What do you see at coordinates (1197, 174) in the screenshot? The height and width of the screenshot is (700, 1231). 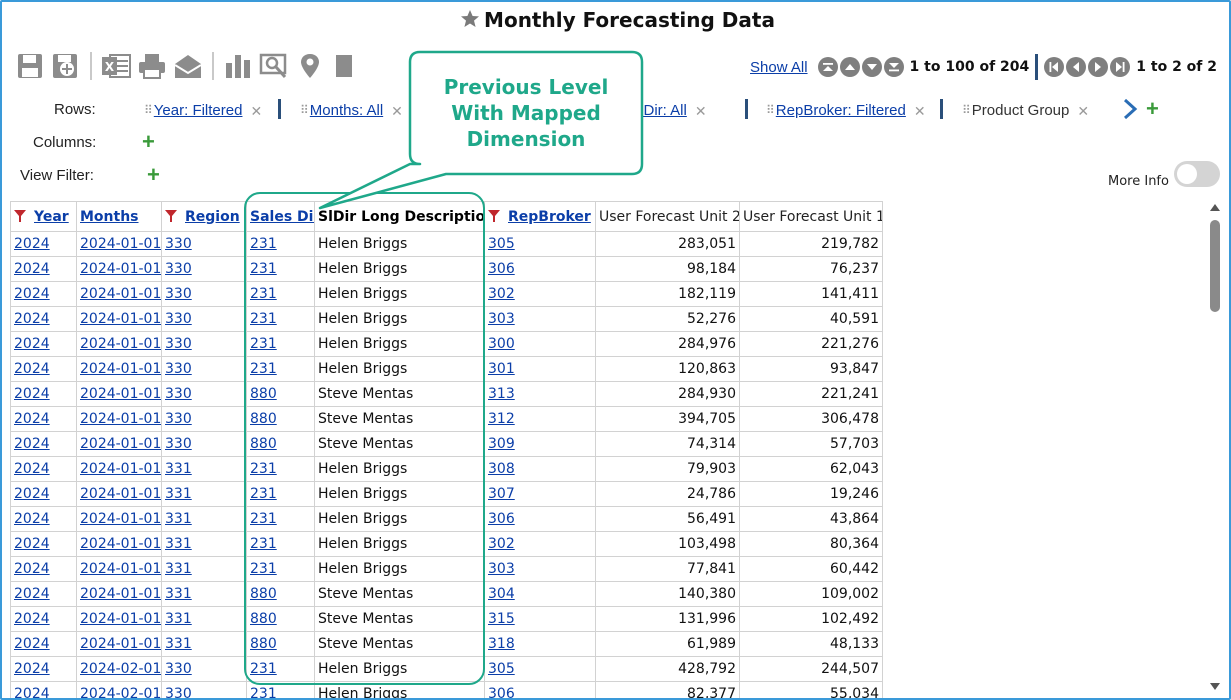 I see `more-info-toggle` at bounding box center [1197, 174].